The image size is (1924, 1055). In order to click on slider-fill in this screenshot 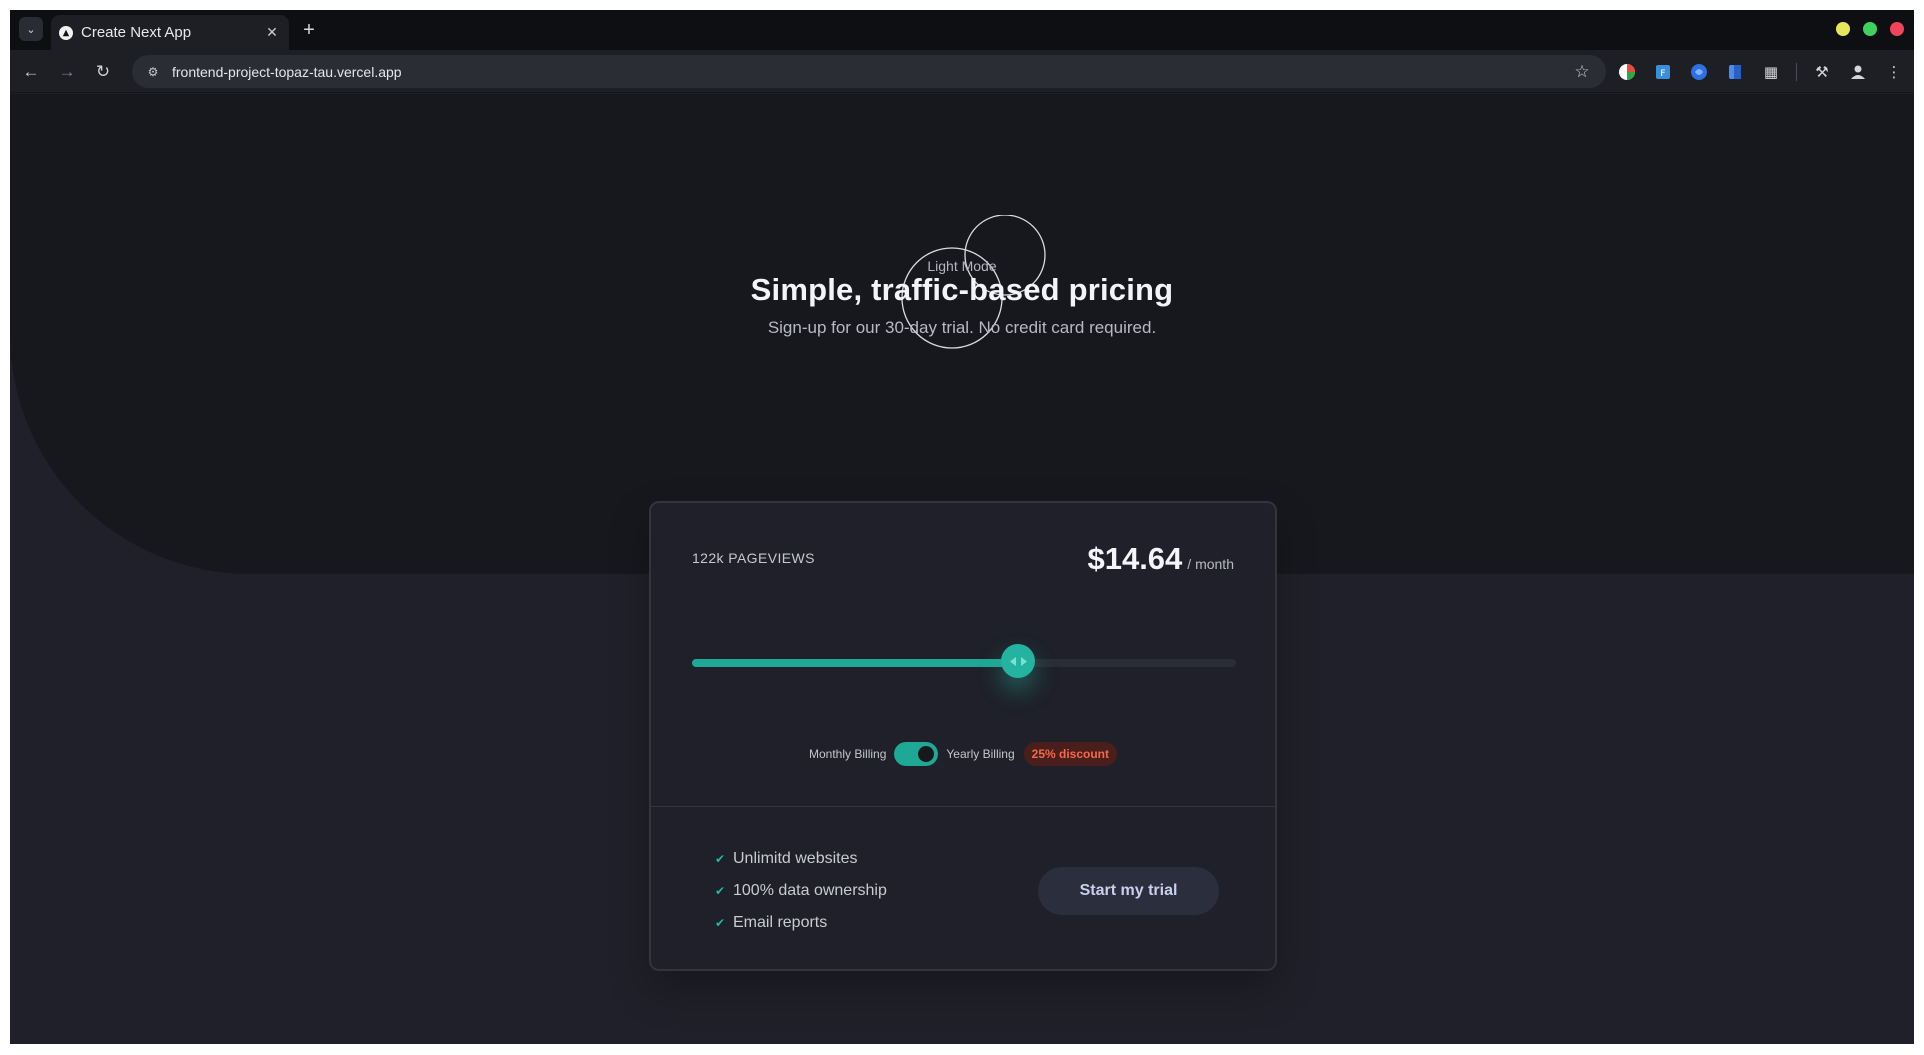, I will do `click(855, 663)`.